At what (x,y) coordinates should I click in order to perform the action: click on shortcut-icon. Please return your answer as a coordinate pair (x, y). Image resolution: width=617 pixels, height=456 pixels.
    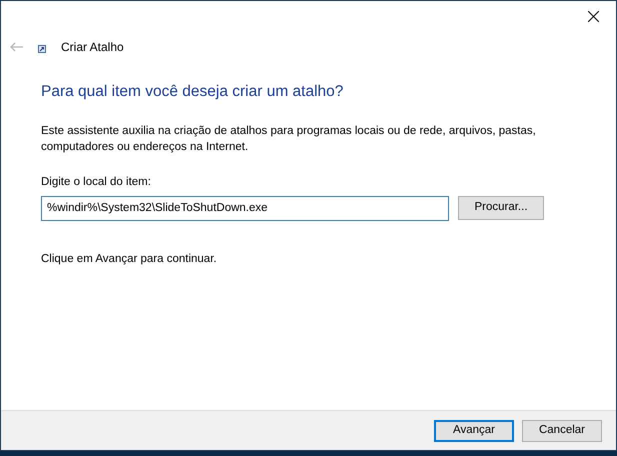
    Looking at the image, I should click on (42, 49).